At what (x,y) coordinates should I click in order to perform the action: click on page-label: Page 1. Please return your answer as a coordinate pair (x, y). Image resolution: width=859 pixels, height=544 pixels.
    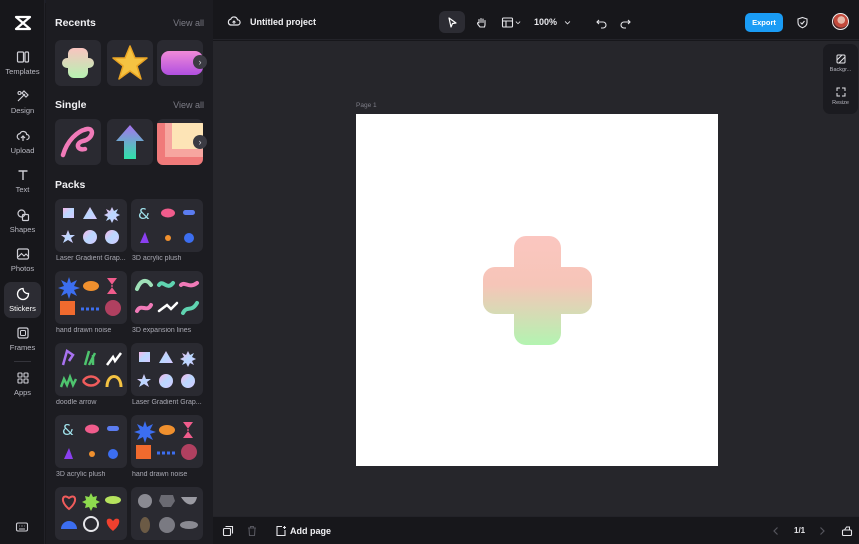
    Looking at the image, I should click on (366, 105).